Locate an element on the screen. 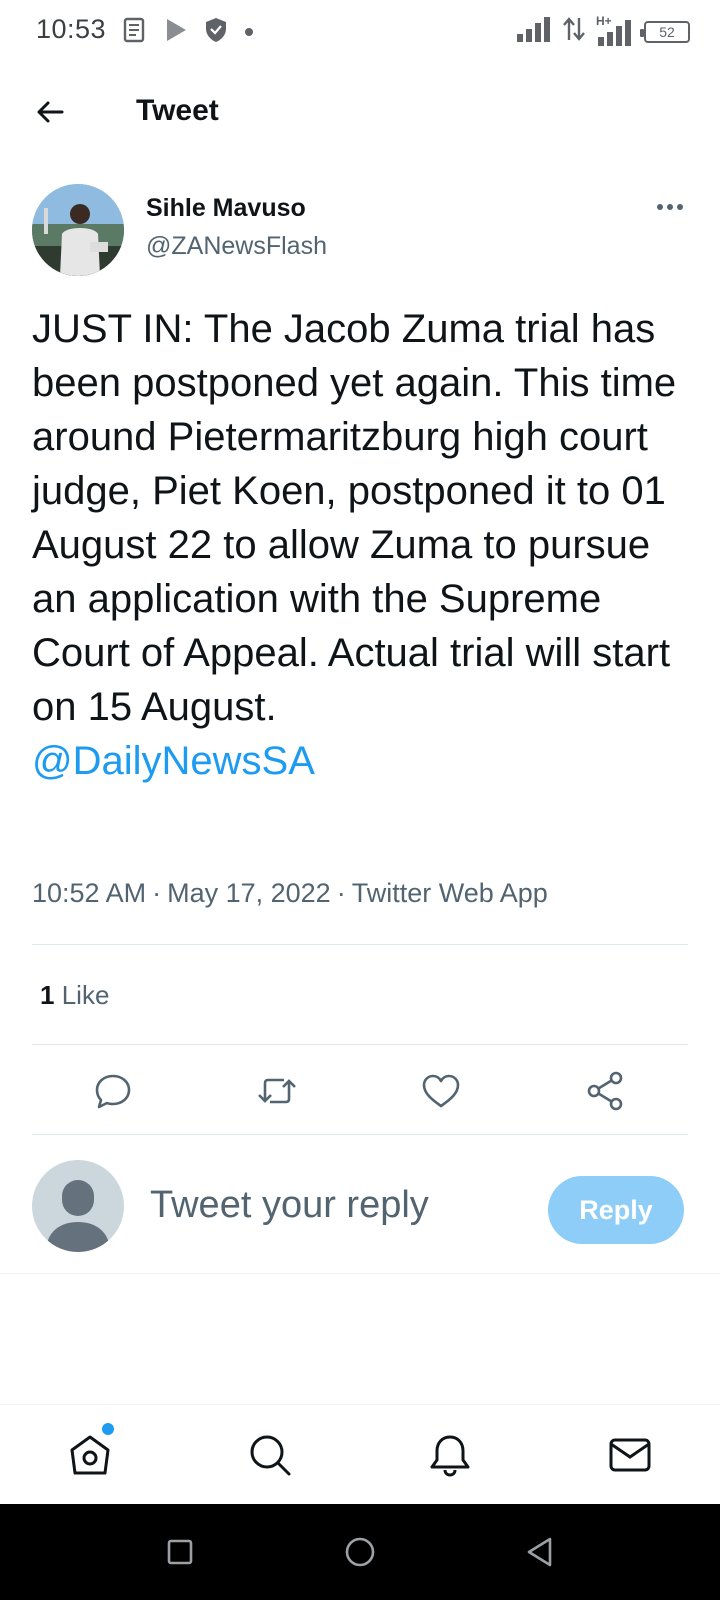 The image size is (720, 1600). like-button is located at coordinates (441, 1091).